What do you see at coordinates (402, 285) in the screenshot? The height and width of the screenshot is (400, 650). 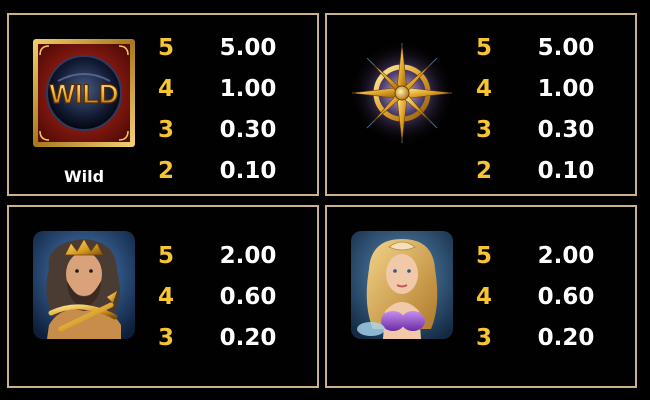 I see `mermaid-symbol-icon` at bounding box center [402, 285].